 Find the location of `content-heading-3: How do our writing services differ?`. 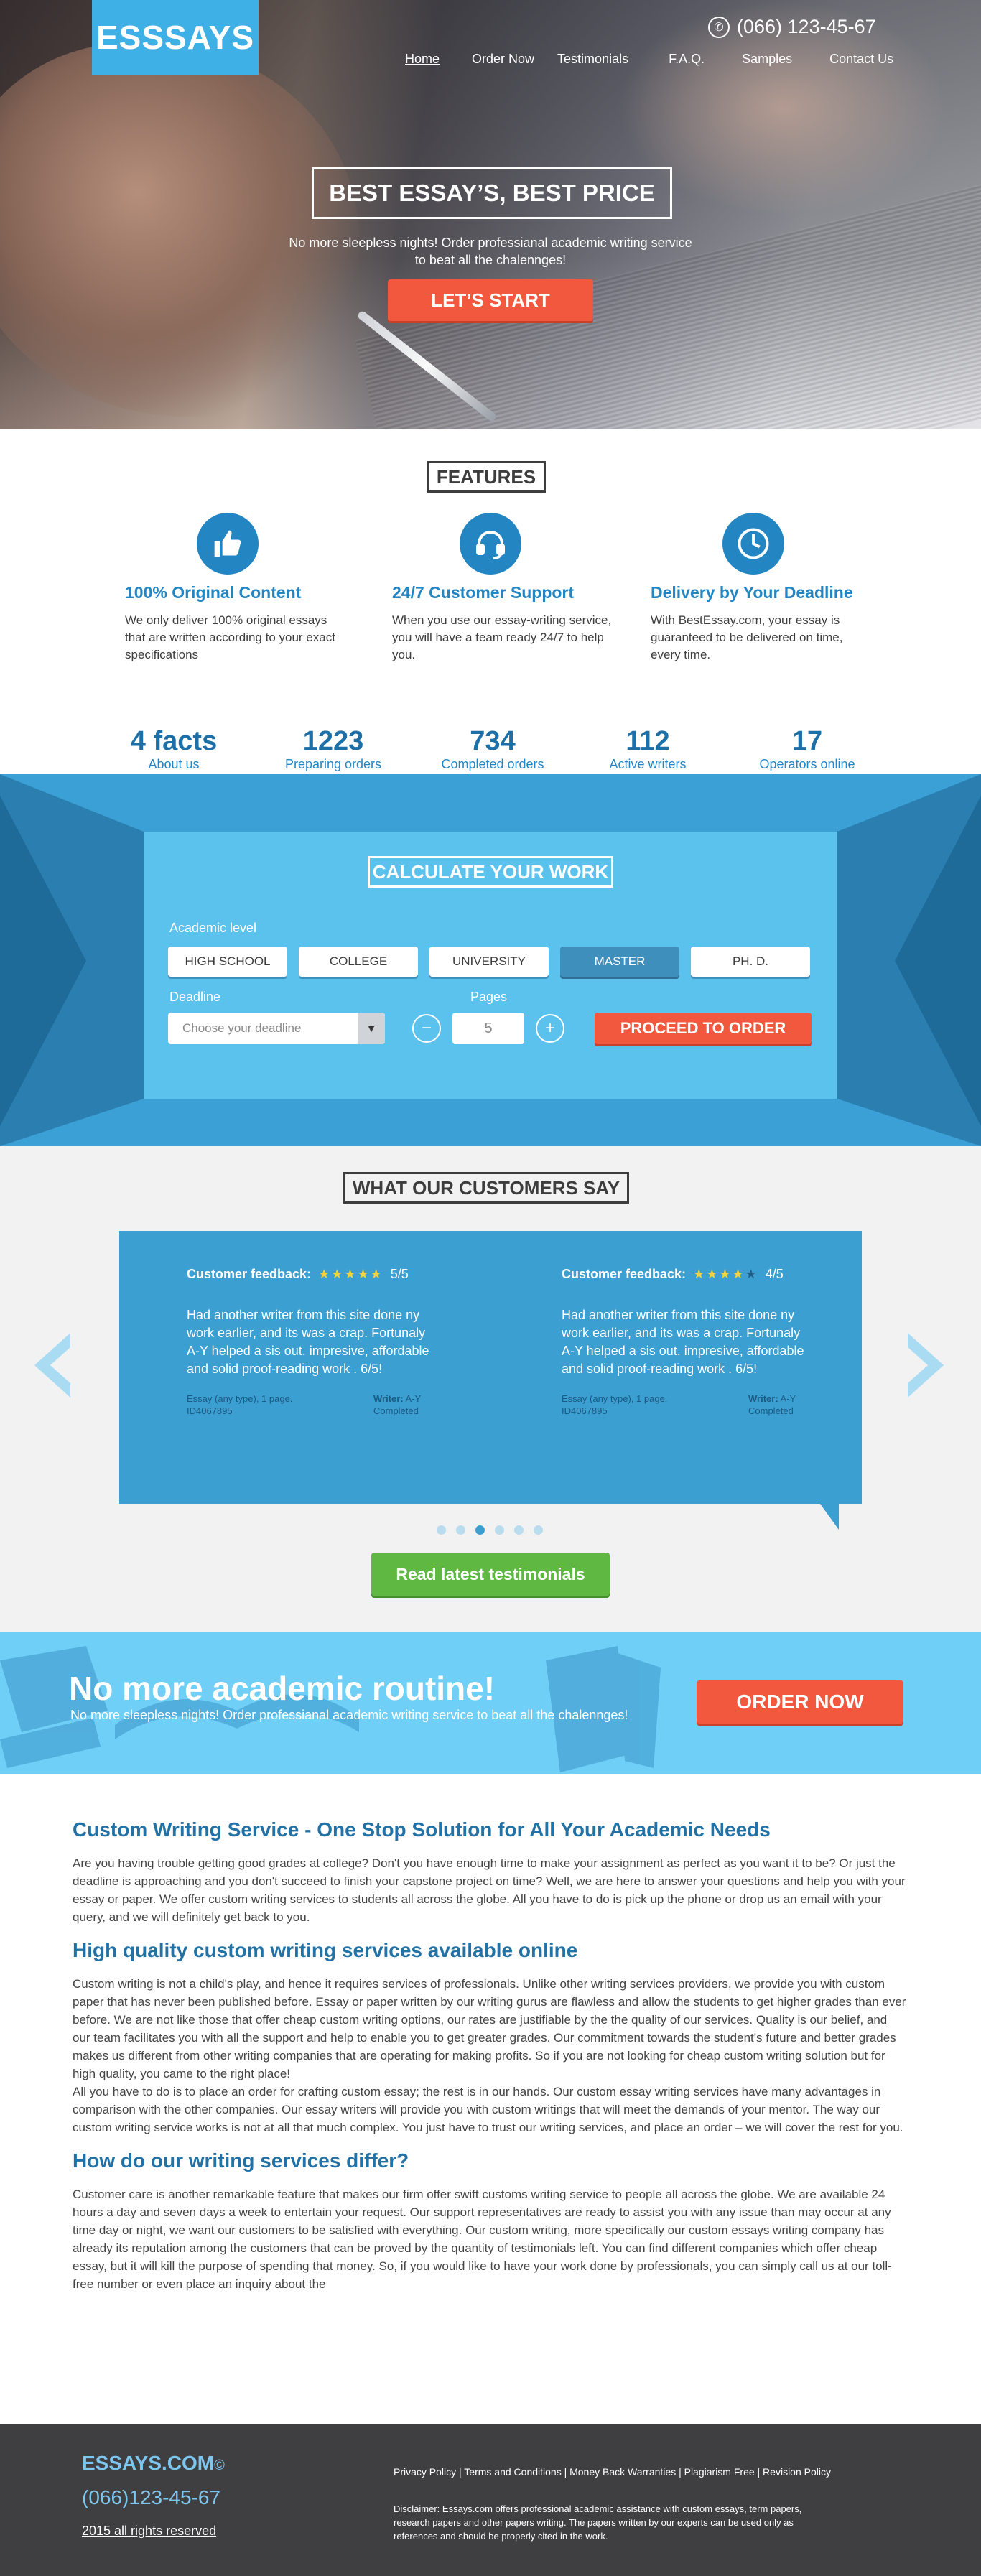

content-heading-3: How do our writing services differ? is located at coordinates (241, 2160).